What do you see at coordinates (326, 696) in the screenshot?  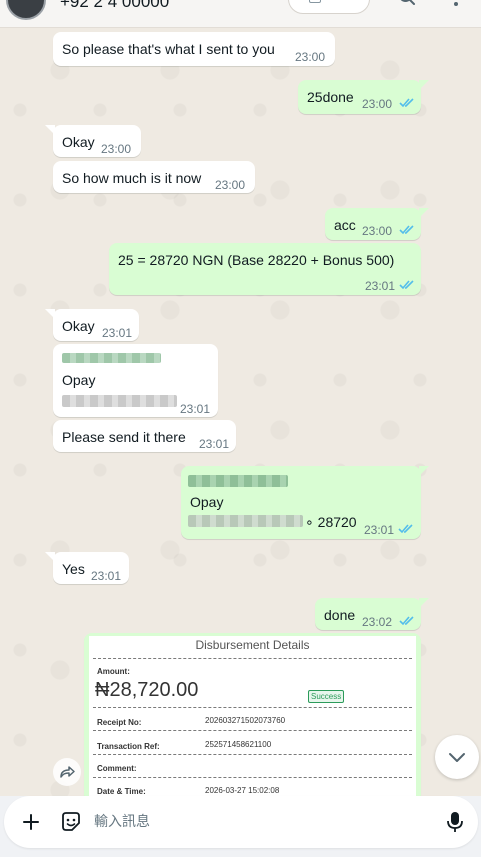 I see `status-badge: Success` at bounding box center [326, 696].